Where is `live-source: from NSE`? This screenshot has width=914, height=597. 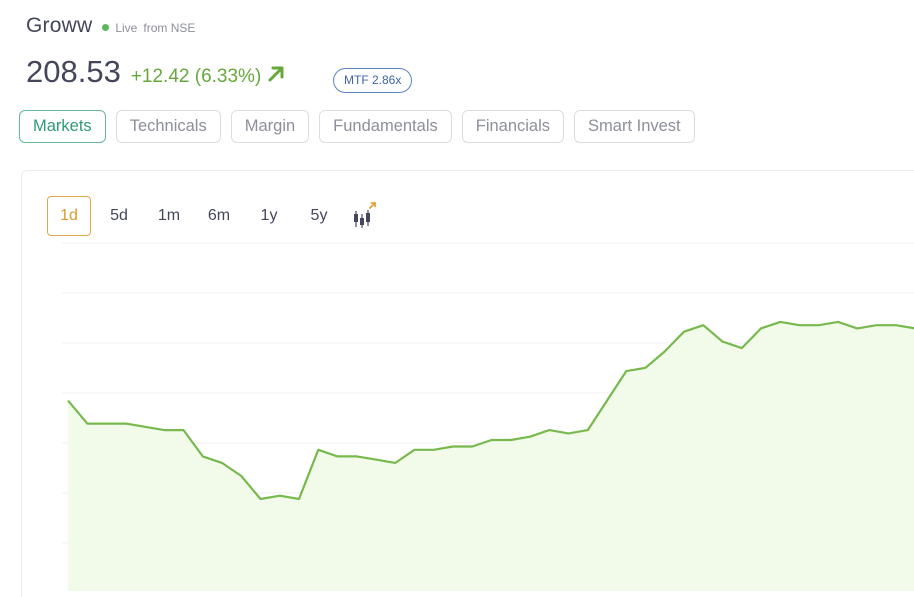
live-source: from NSE is located at coordinates (169, 27).